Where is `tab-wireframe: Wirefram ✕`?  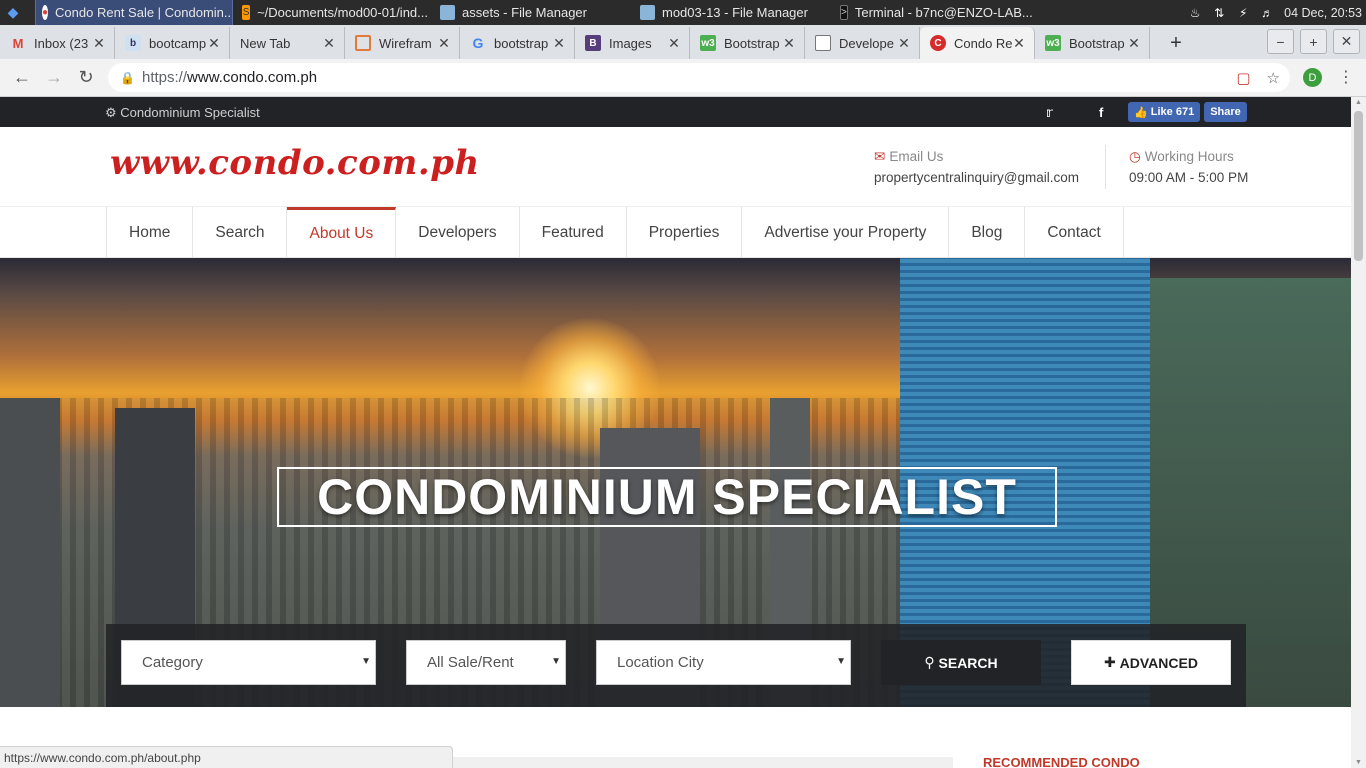
tab-wireframe: Wirefram ✕ is located at coordinates (402, 43).